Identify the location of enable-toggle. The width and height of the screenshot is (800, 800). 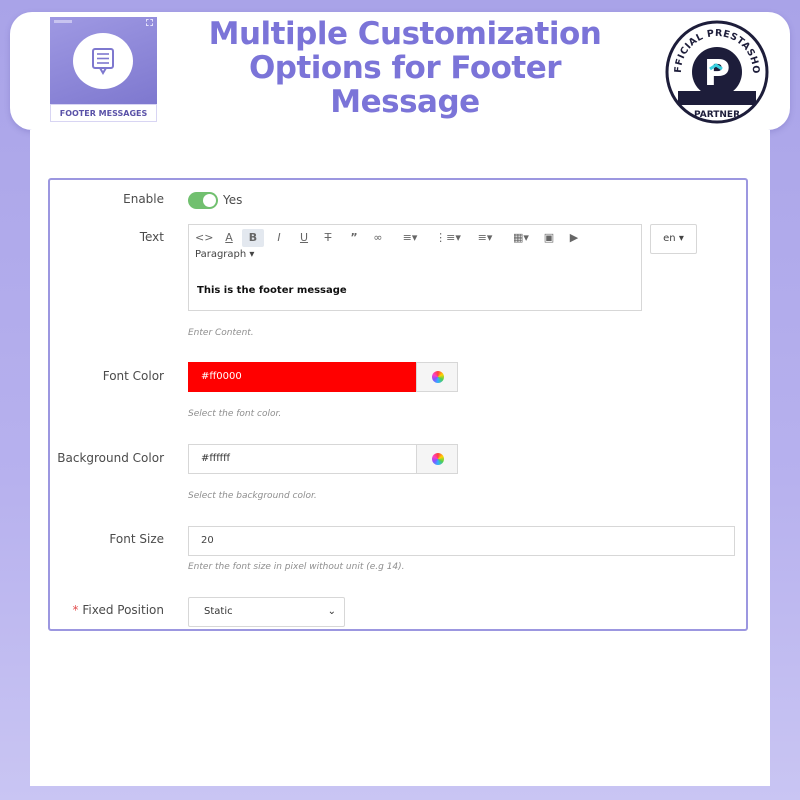
(203, 200).